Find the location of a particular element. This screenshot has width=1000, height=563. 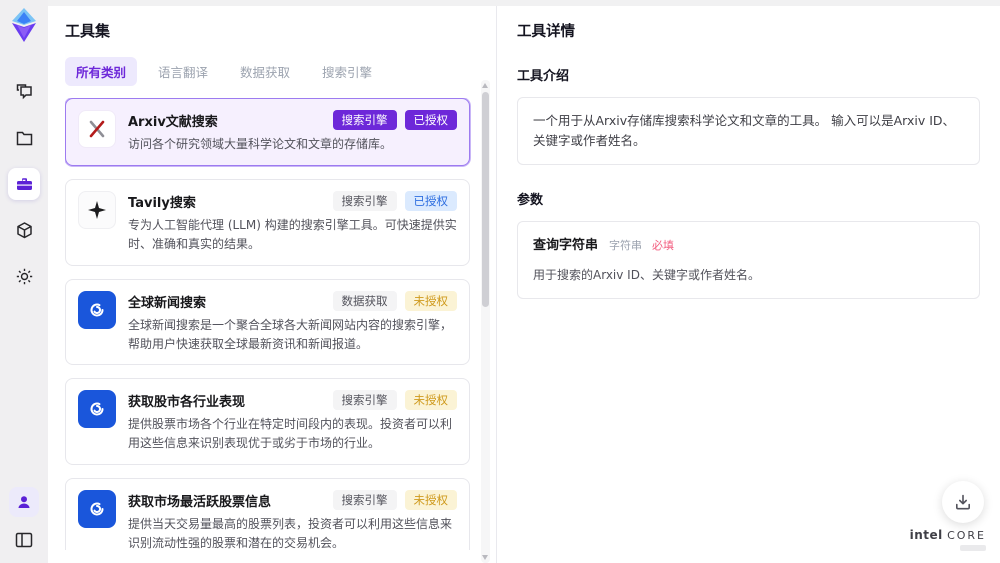

brand-core-text: core is located at coordinates (966, 535).